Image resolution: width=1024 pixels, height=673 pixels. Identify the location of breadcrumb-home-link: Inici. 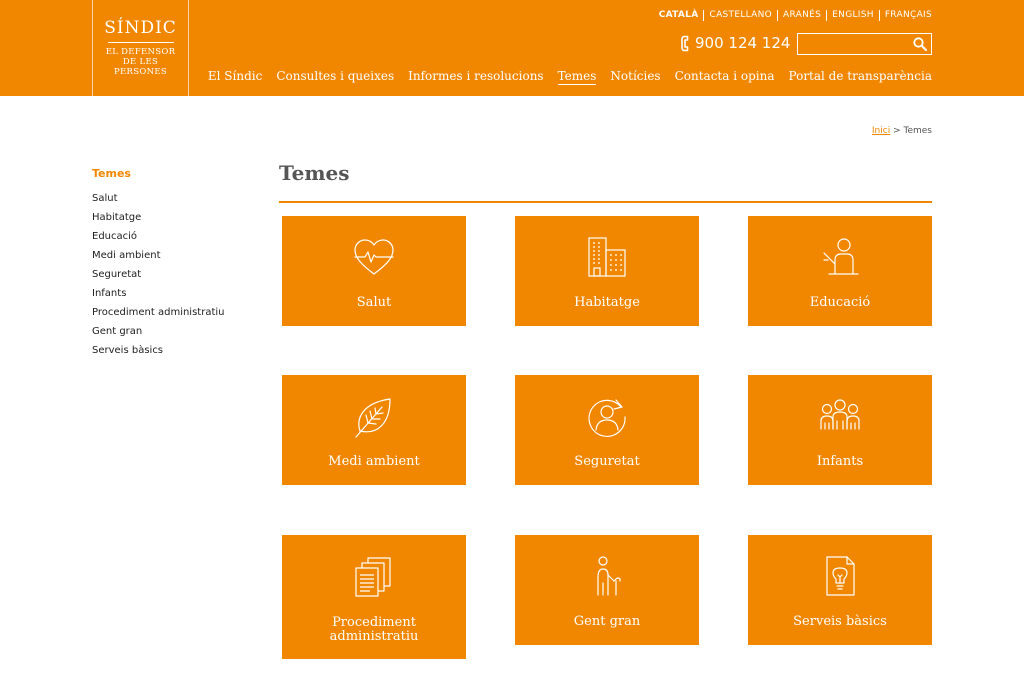
(881, 131).